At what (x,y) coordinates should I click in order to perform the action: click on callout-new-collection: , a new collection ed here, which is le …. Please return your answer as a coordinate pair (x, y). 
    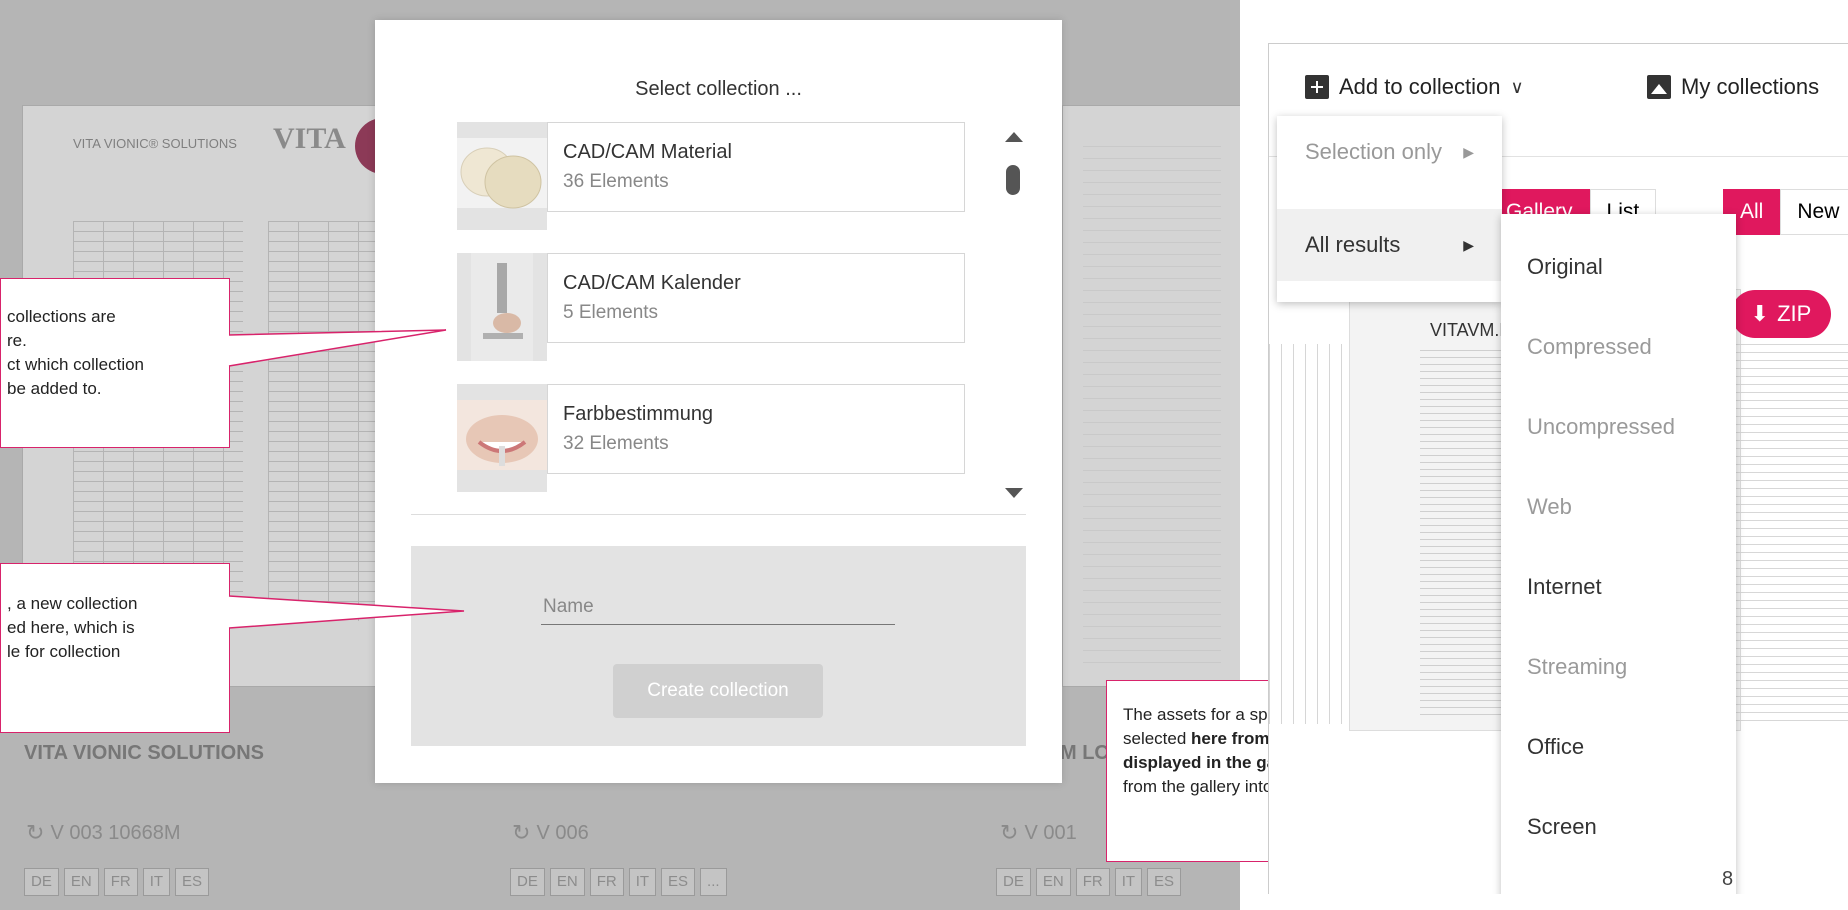
    Looking at the image, I should click on (115, 648).